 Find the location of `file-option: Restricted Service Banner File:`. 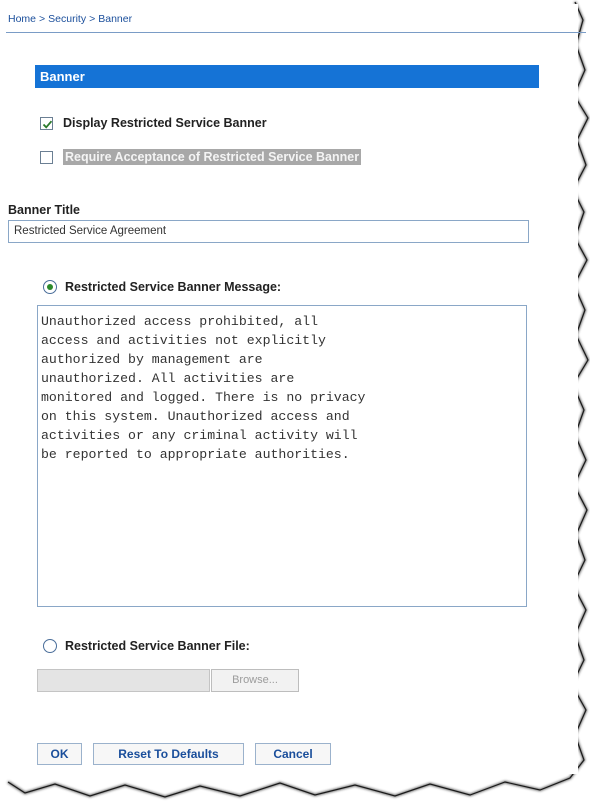

file-option: Restricted Service Banner File: is located at coordinates (146, 646).